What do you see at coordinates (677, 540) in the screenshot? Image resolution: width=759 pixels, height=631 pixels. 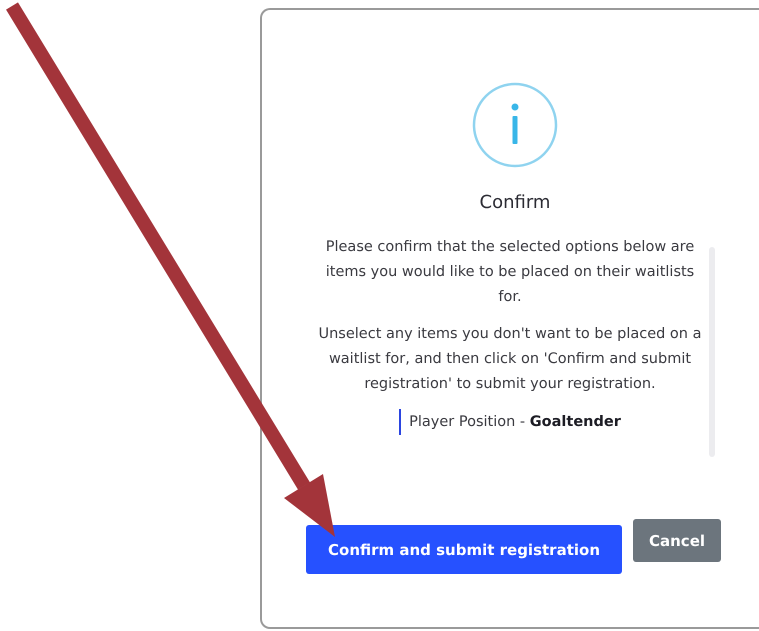 I see `cancel-button: Cancel` at bounding box center [677, 540].